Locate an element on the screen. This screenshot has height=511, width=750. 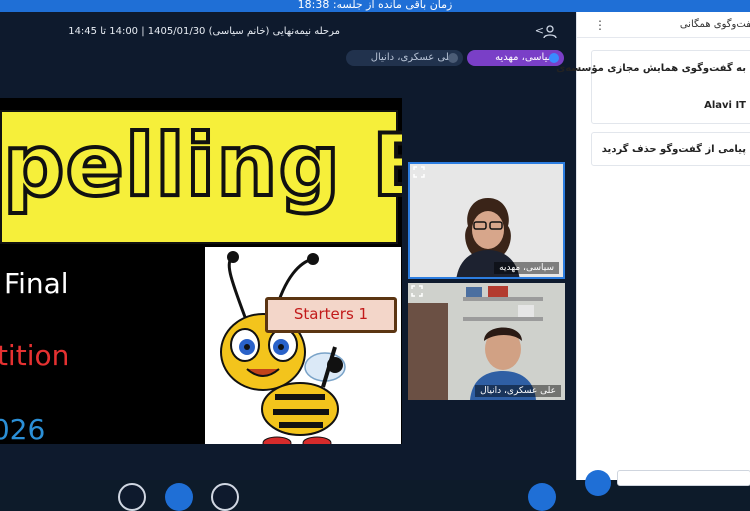
media-controls is located at coordinates (288, 489).